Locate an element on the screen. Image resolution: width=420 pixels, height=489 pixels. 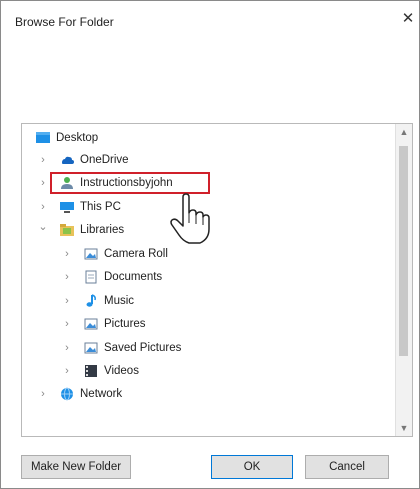
tree-item-label: Desktop is located at coordinates (77, 138).